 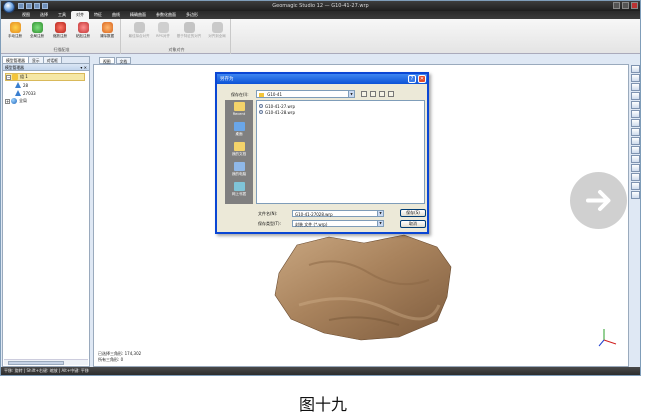 I want to click on desktop-icon, so click(x=239, y=126).